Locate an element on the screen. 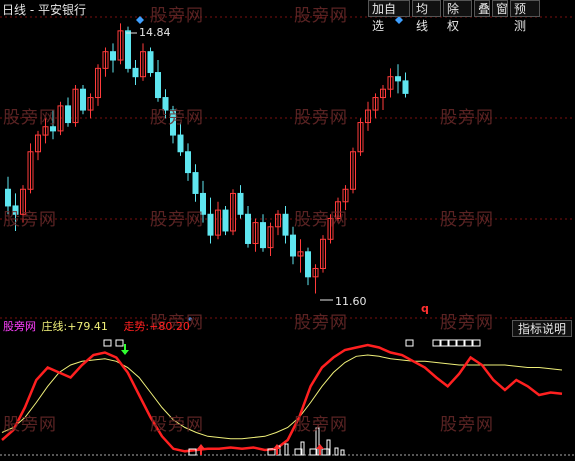 The width and height of the screenshot is (575, 461). window-button: 窗 is located at coordinates (500, 8).